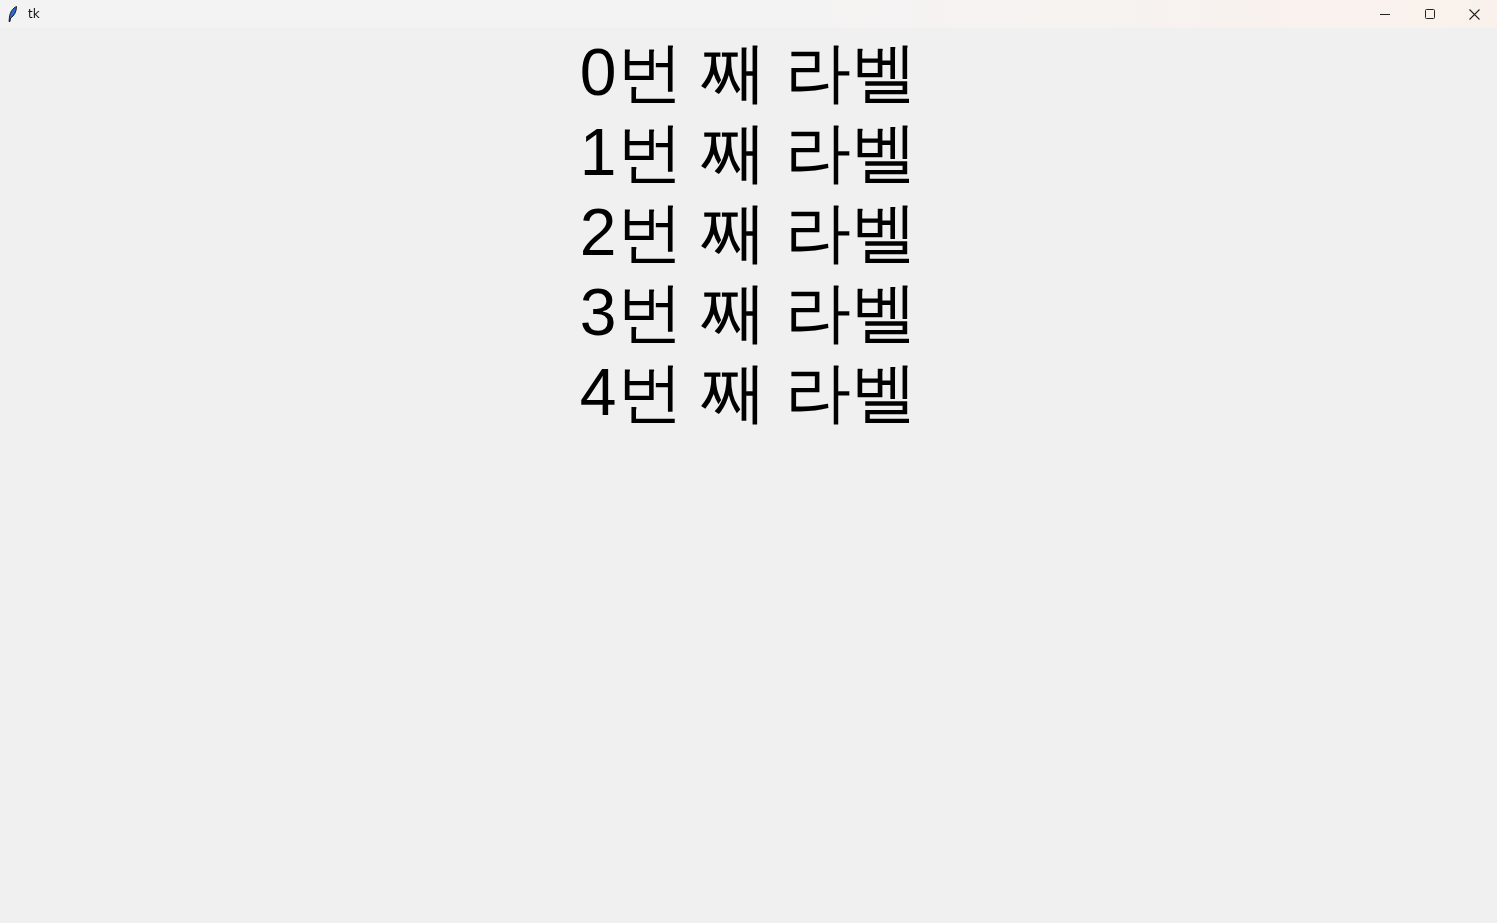  What do you see at coordinates (1429, 14) in the screenshot?
I see `maximize-icon` at bounding box center [1429, 14].